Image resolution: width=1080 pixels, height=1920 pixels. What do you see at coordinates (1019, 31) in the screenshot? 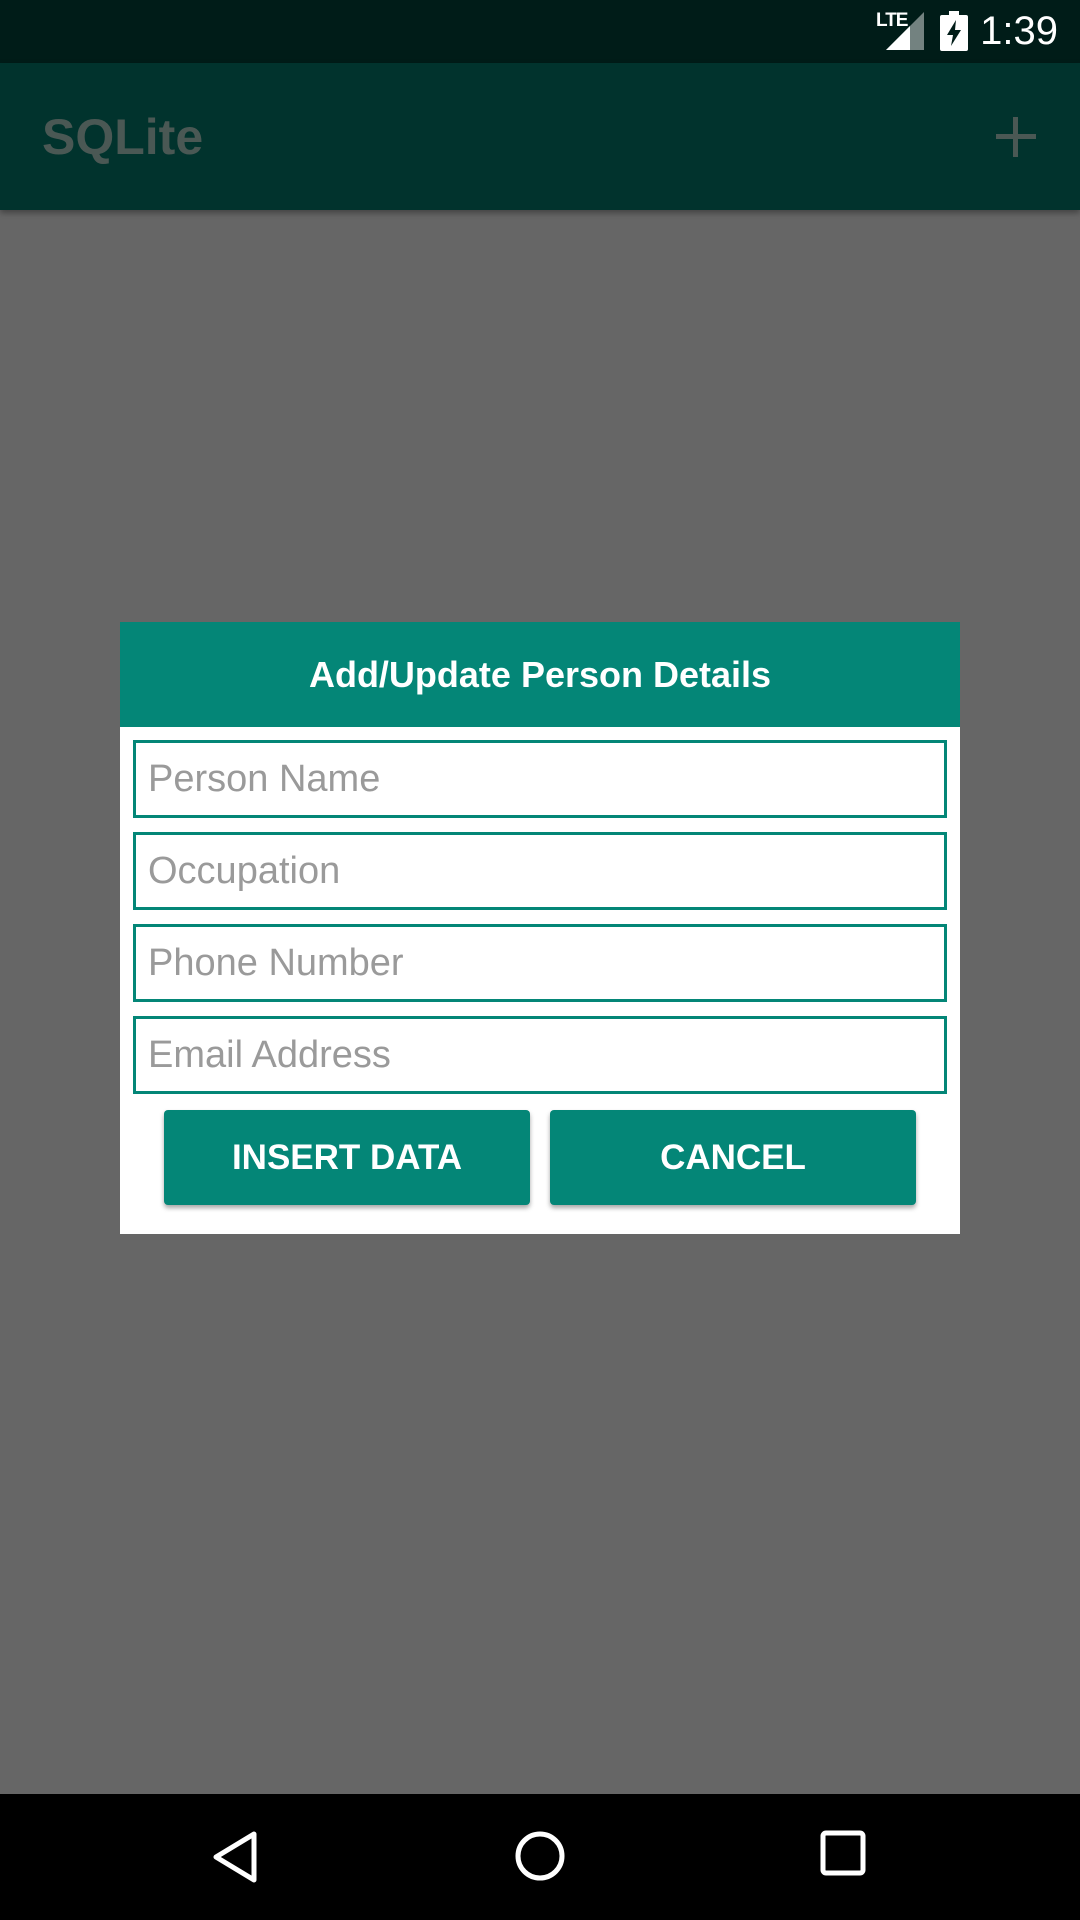
I see `clock: 1:39` at bounding box center [1019, 31].